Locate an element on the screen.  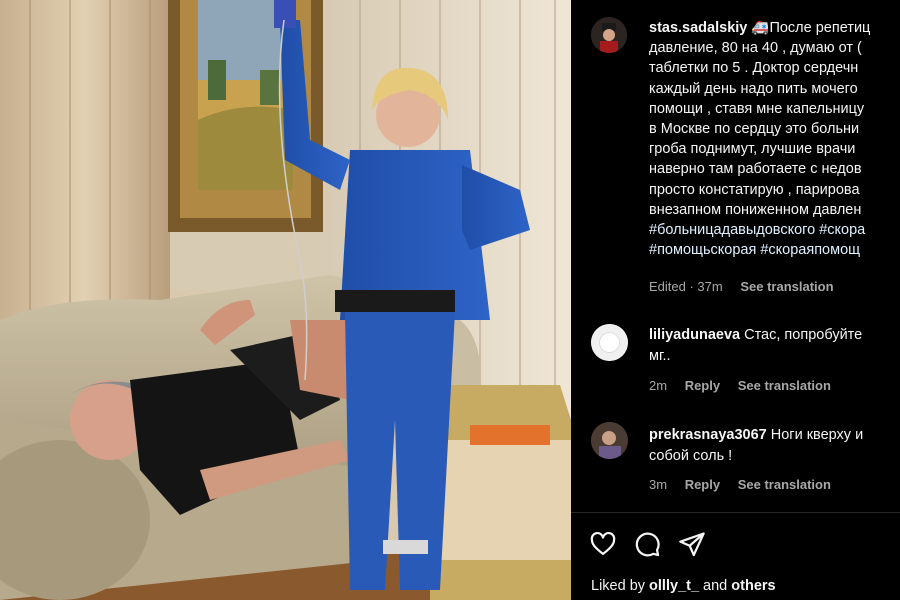
caption-line: внезапном пониженном давлен is located at coordinates (755, 209).